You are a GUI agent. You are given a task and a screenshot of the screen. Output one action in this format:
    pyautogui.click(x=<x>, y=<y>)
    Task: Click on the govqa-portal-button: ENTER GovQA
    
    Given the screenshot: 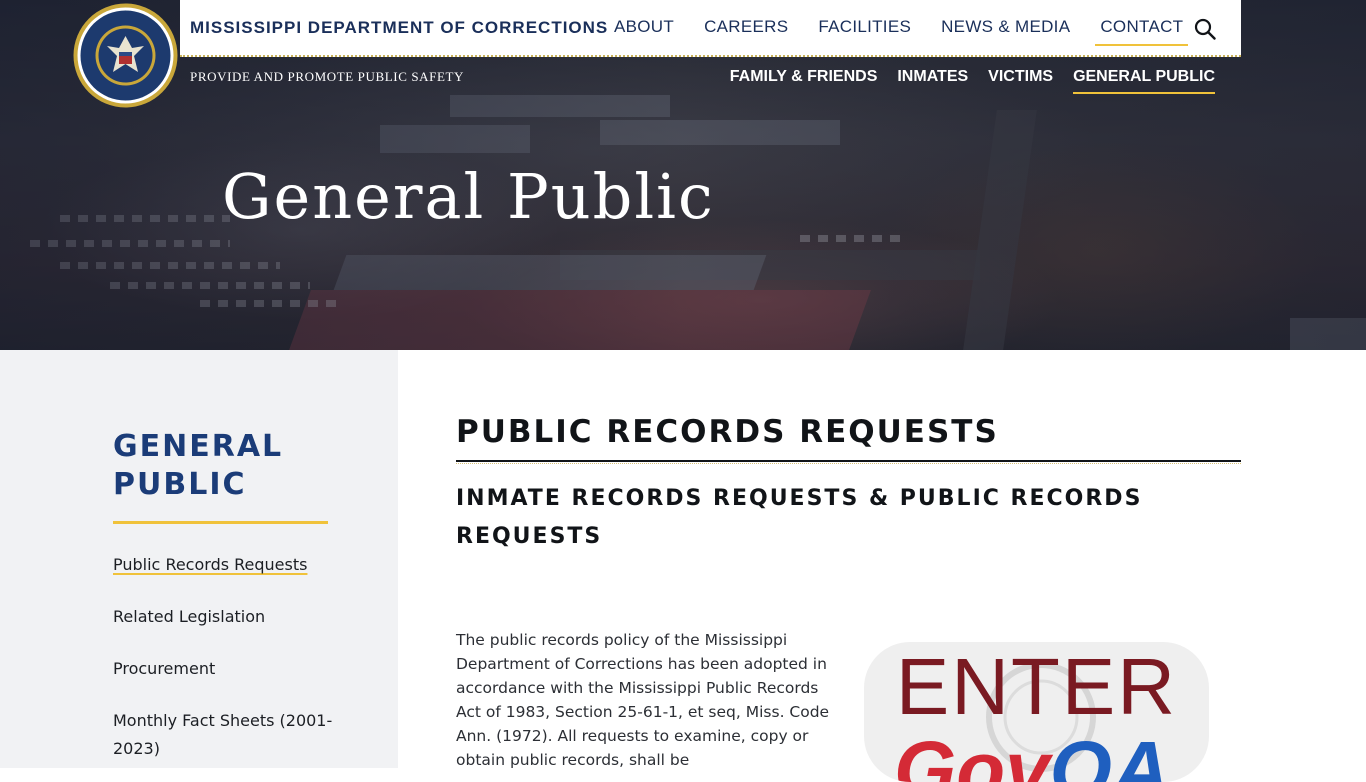 What is the action you would take?
    pyautogui.click(x=1036, y=712)
    